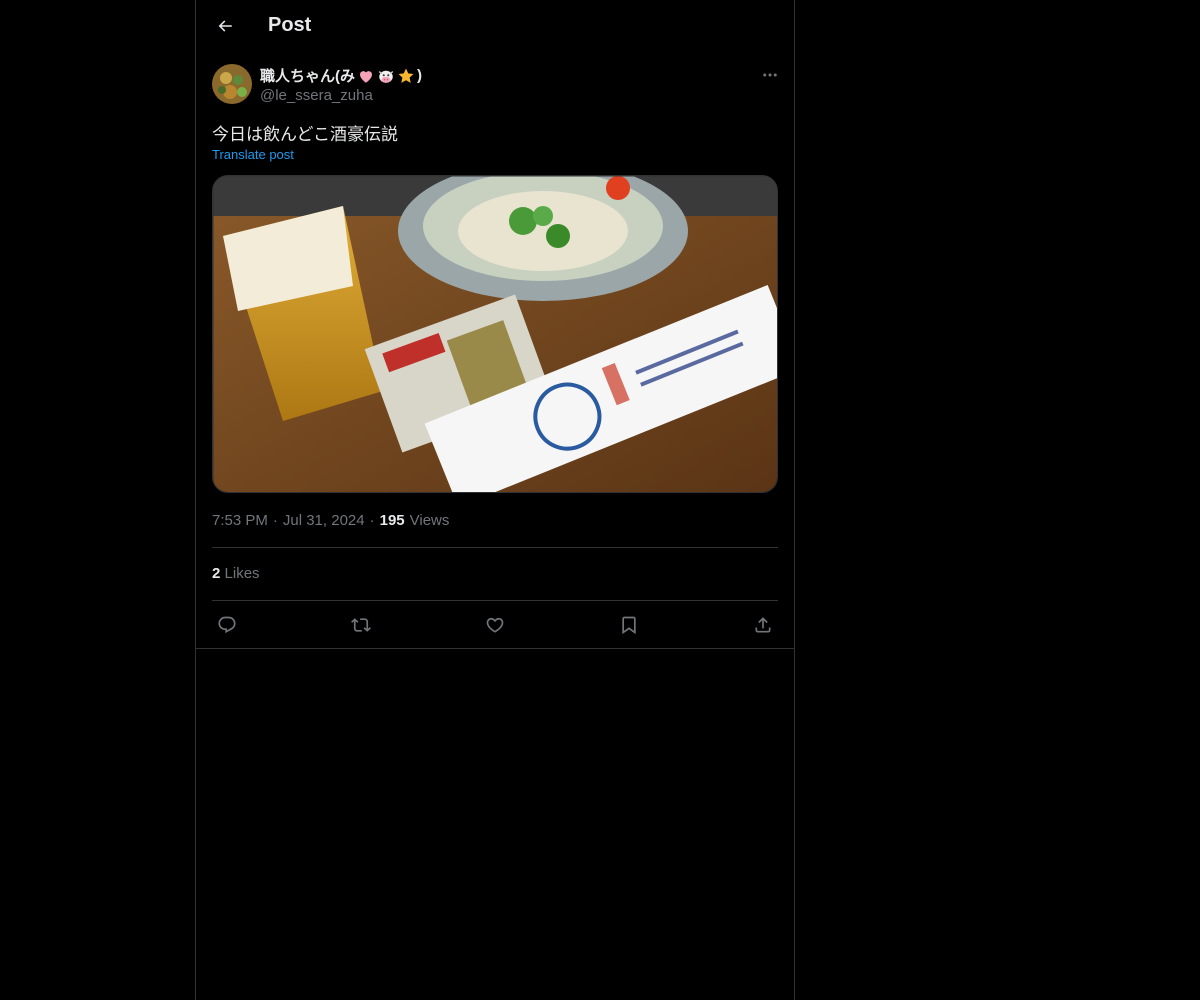 This screenshot has height=1000, width=1200. What do you see at coordinates (366, 76) in the screenshot?
I see `pink-heart-icon` at bounding box center [366, 76].